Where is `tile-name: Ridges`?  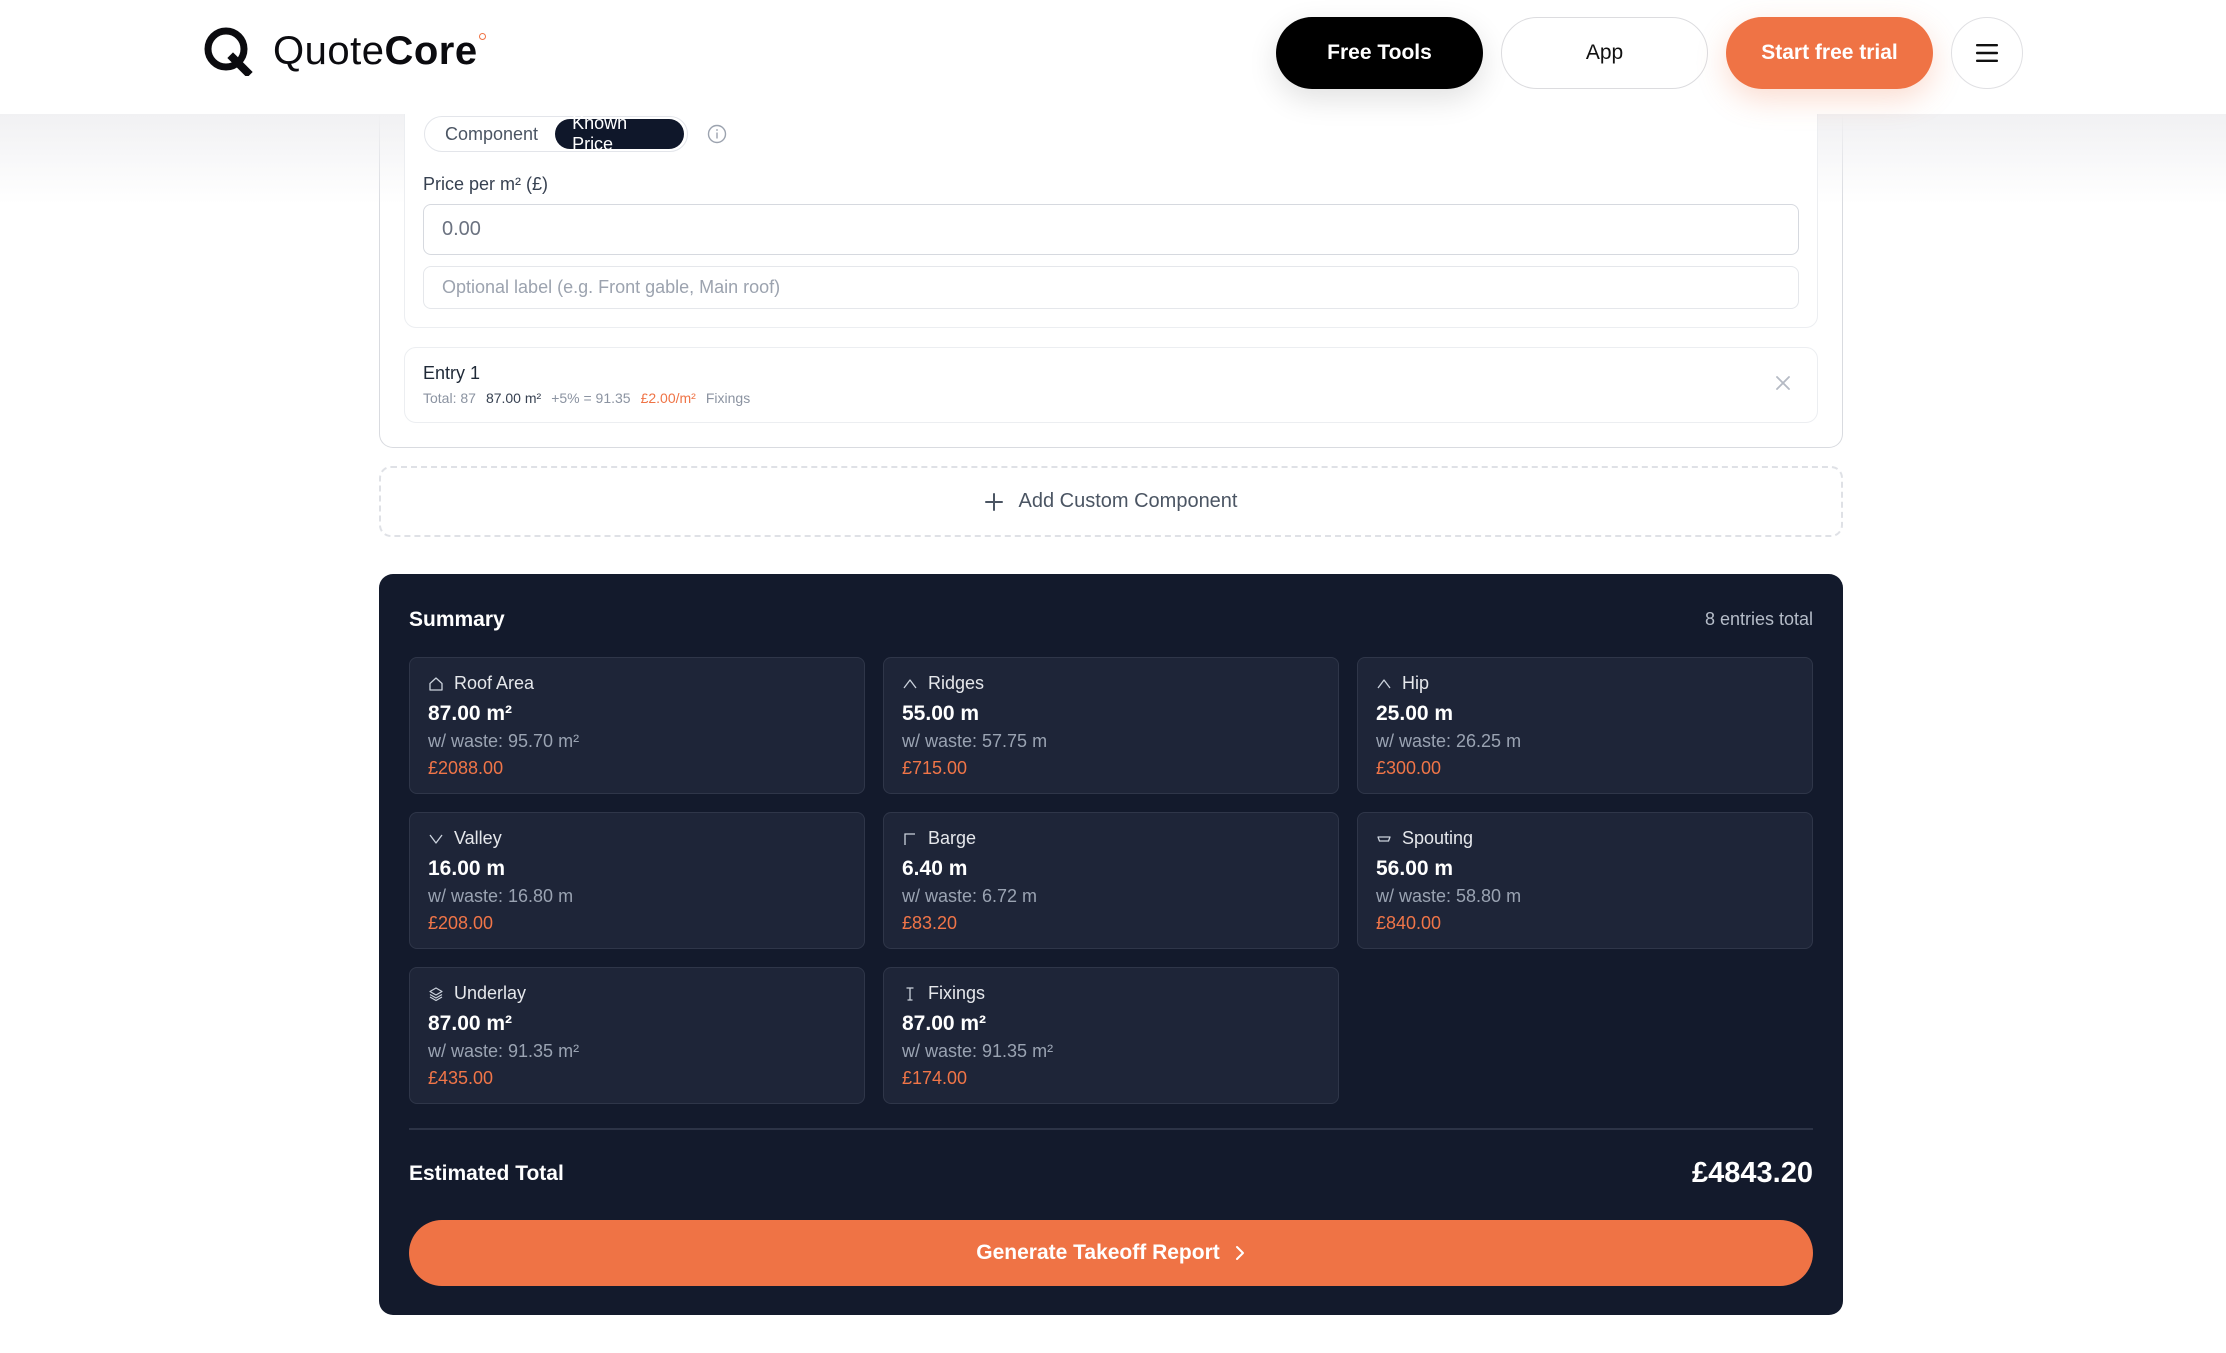
tile-name: Ridges is located at coordinates (956, 683).